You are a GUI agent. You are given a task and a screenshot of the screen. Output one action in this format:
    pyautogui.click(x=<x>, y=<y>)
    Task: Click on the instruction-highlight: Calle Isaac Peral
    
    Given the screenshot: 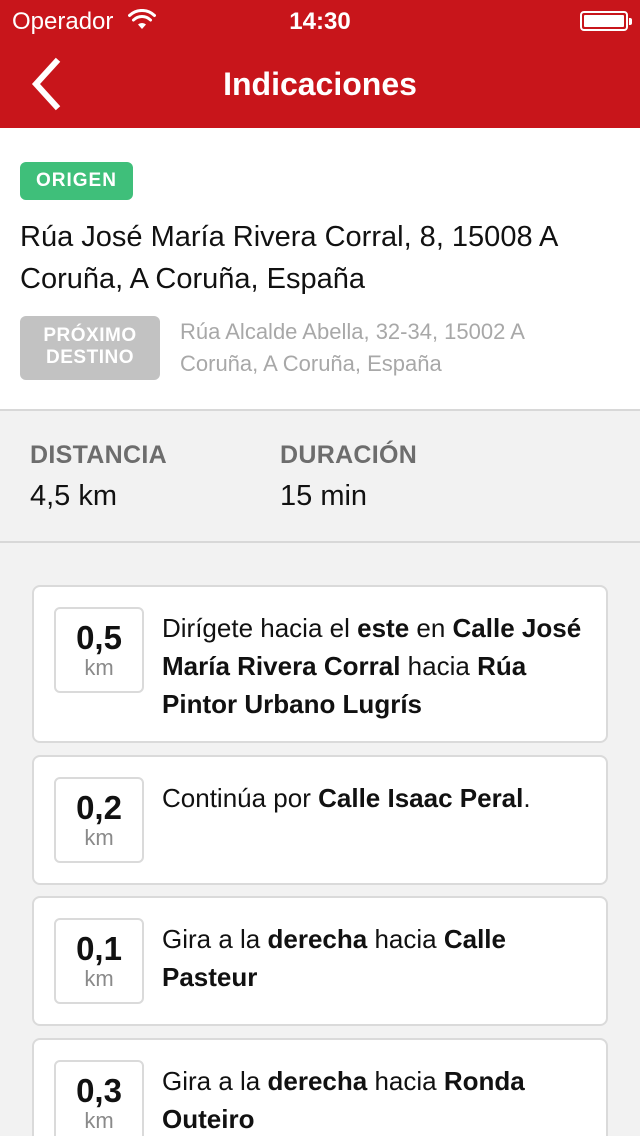 What is the action you would take?
    pyautogui.click(x=421, y=798)
    